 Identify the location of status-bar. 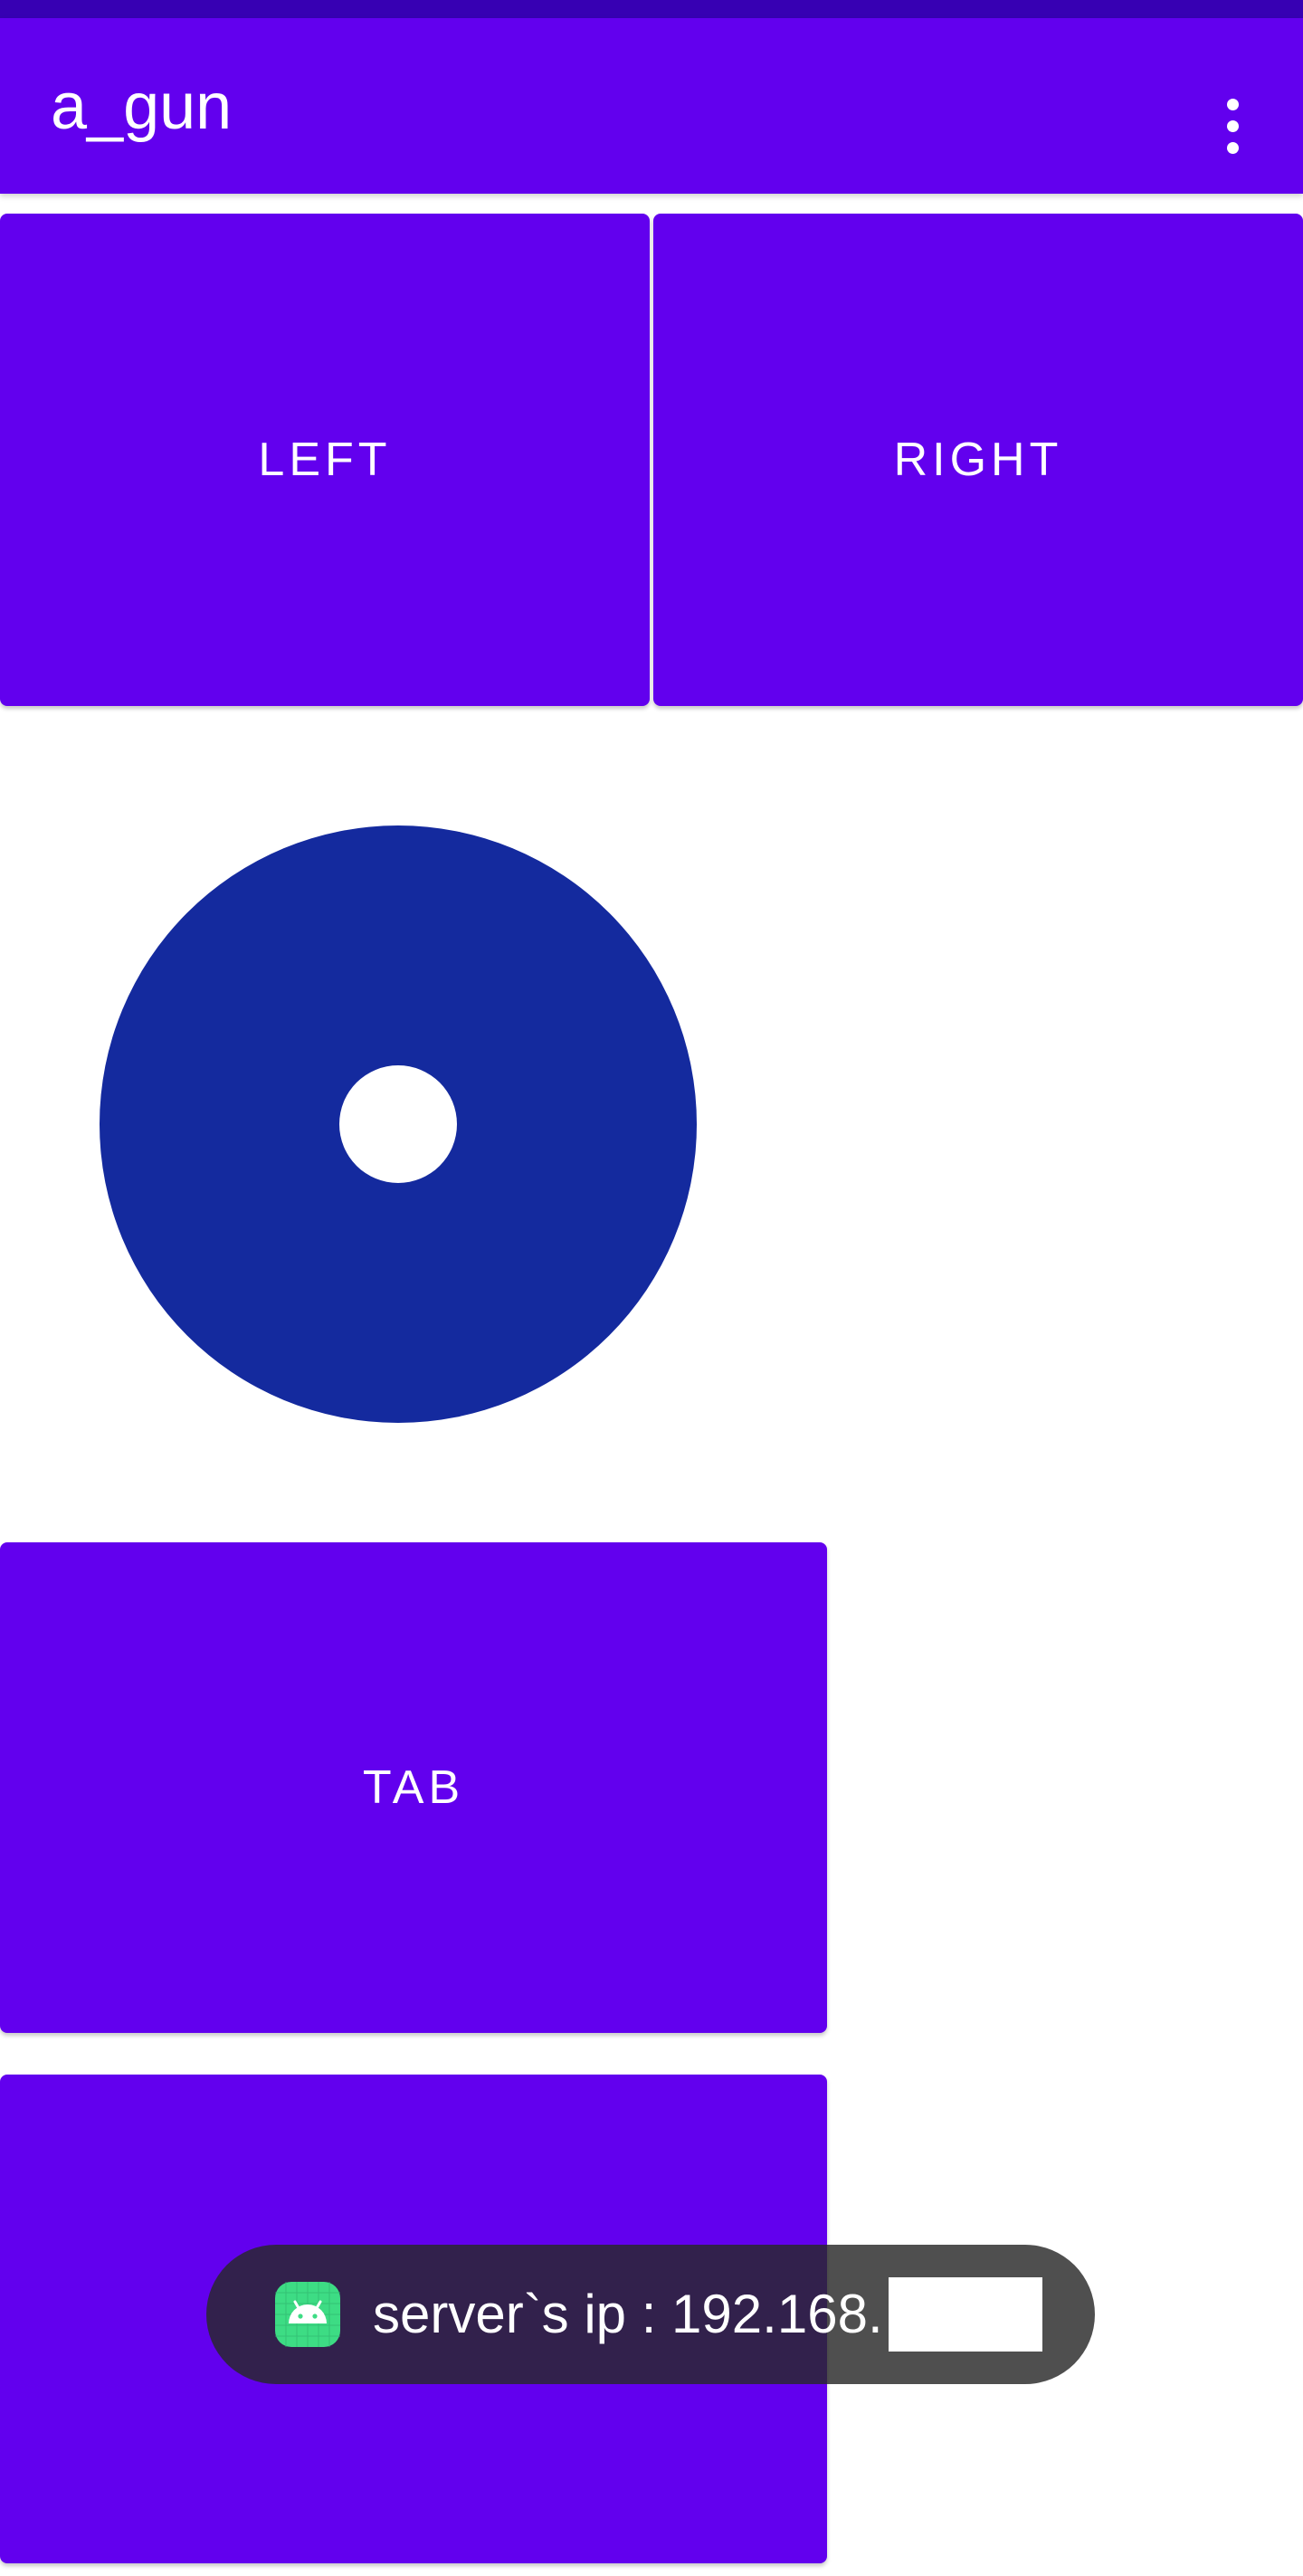
(651, 9).